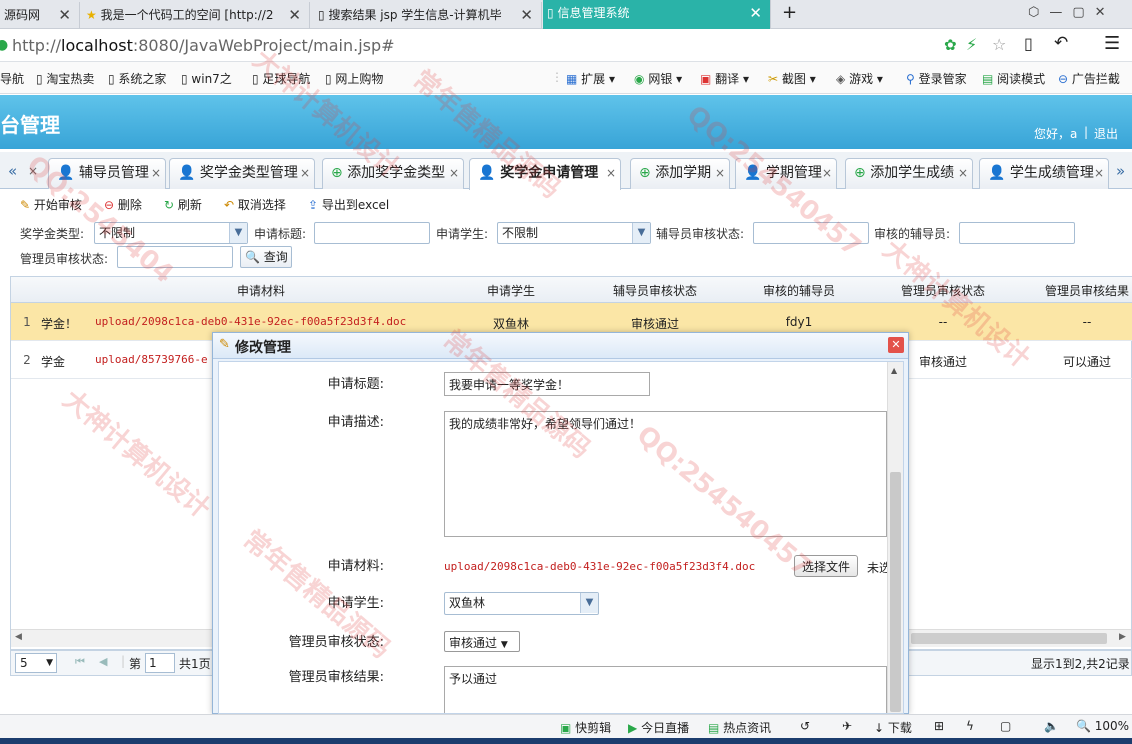 The image size is (1132, 744). Describe the element at coordinates (160, 663) in the screenshot. I see `page-number-input: 1` at that location.